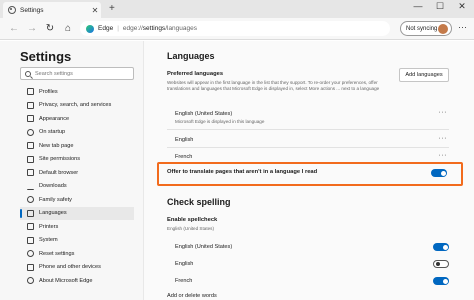 This screenshot has height=300, width=474. Describe the element at coordinates (60, 159) in the screenshot. I see `sidebar-item-label: Site permissions` at that location.